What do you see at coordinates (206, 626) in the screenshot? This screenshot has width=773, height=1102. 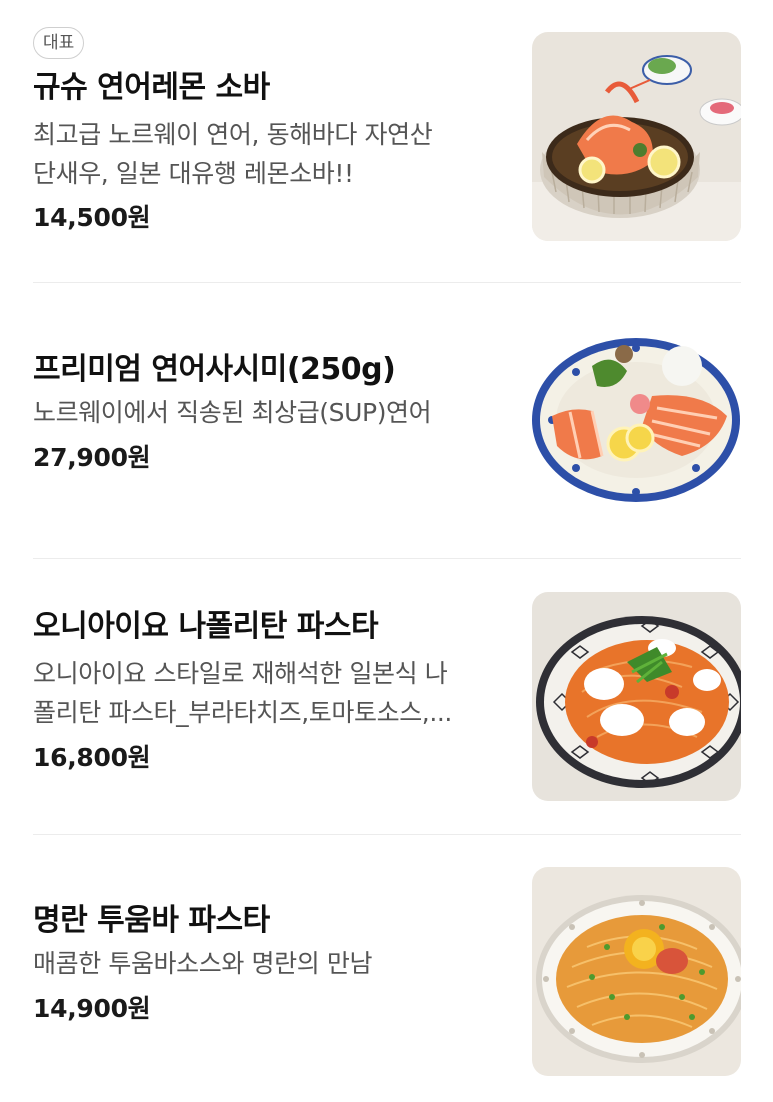 I see `menu-item-name: 오니아이요 나폴리탄 파스타` at bounding box center [206, 626].